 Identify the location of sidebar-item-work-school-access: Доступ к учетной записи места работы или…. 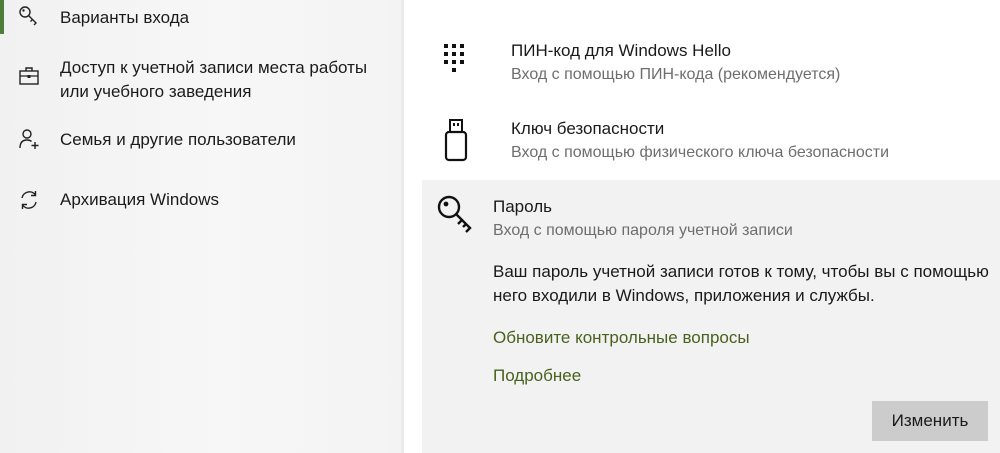
(202, 79).